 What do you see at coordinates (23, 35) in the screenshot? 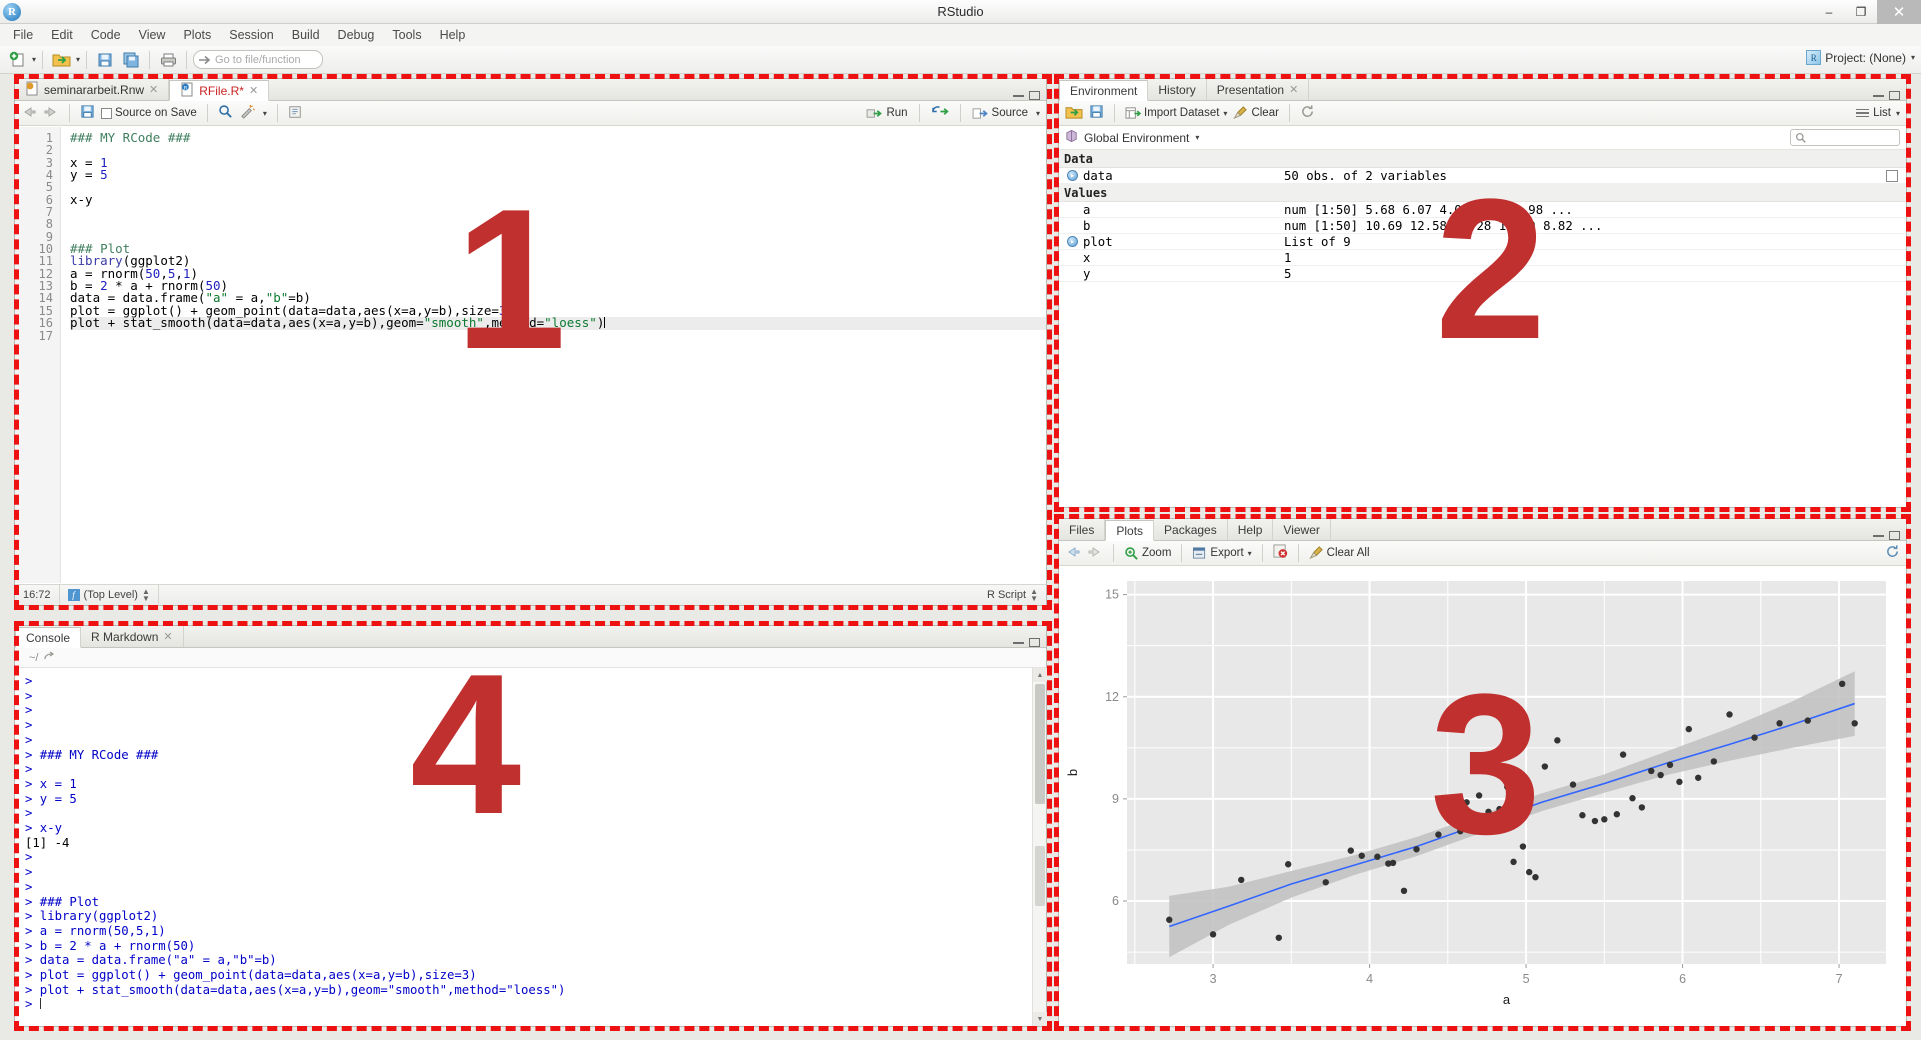
I see `menu-file: File` at bounding box center [23, 35].